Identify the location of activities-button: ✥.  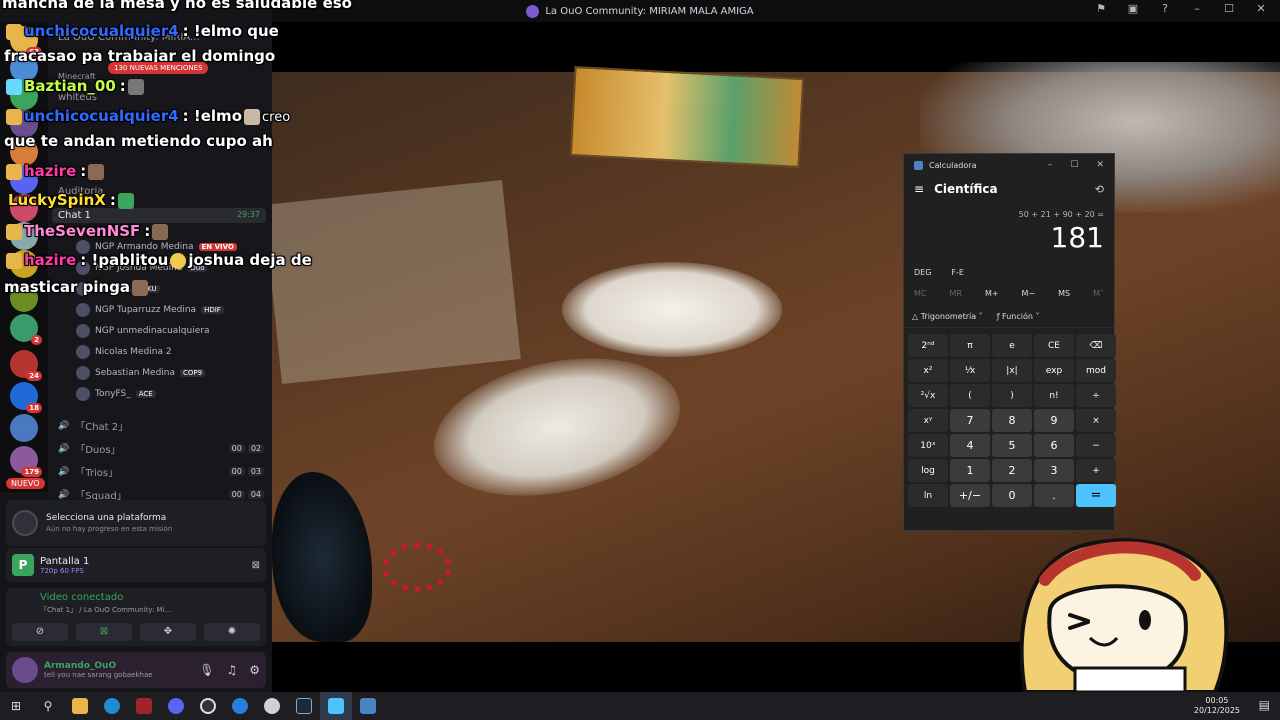
(168, 632).